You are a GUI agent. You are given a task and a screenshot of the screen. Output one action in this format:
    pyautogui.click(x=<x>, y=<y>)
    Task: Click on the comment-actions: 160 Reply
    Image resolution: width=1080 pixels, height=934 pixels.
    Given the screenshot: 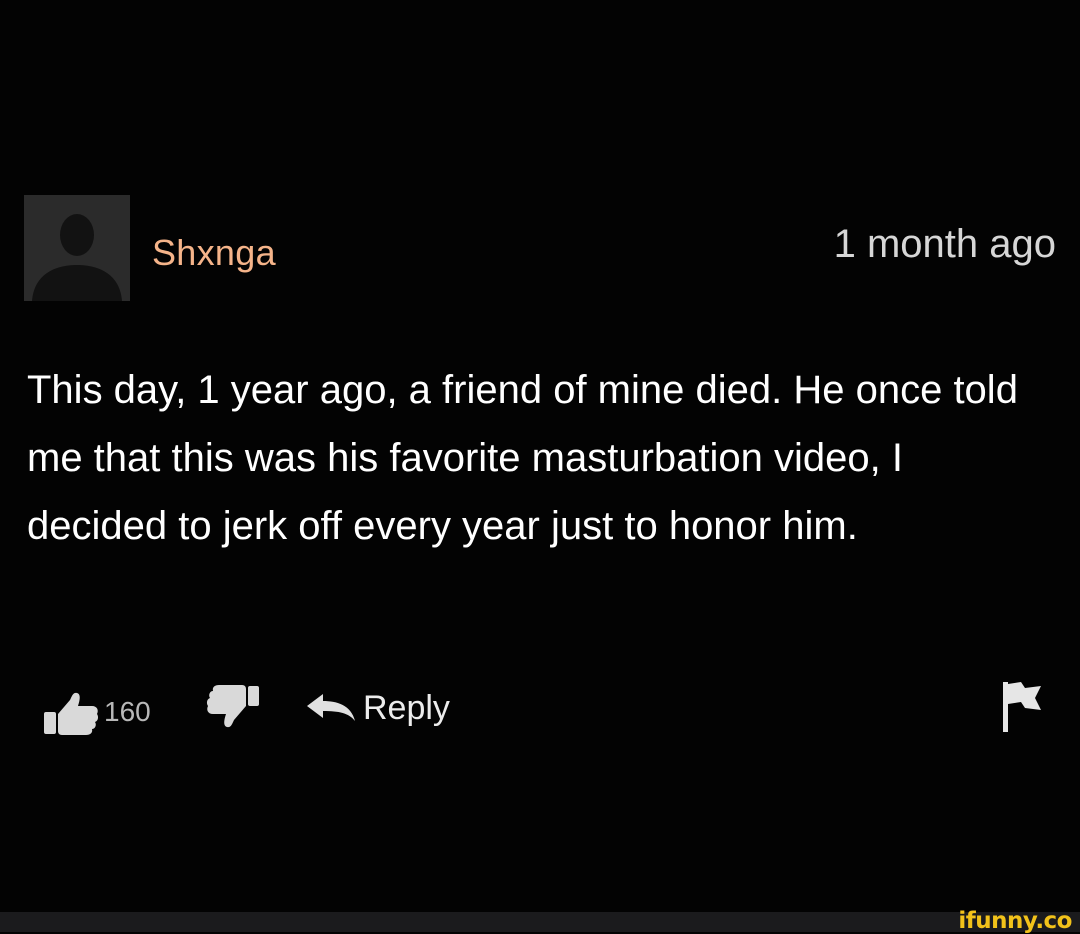 What is the action you would take?
    pyautogui.click(x=540, y=710)
    